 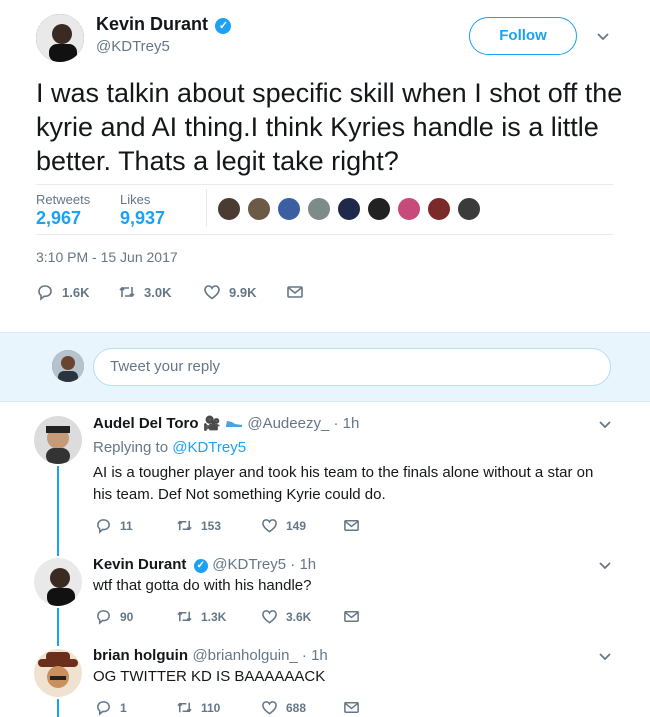 I want to click on reply-input: Tweet your reply, so click(x=352, y=367).